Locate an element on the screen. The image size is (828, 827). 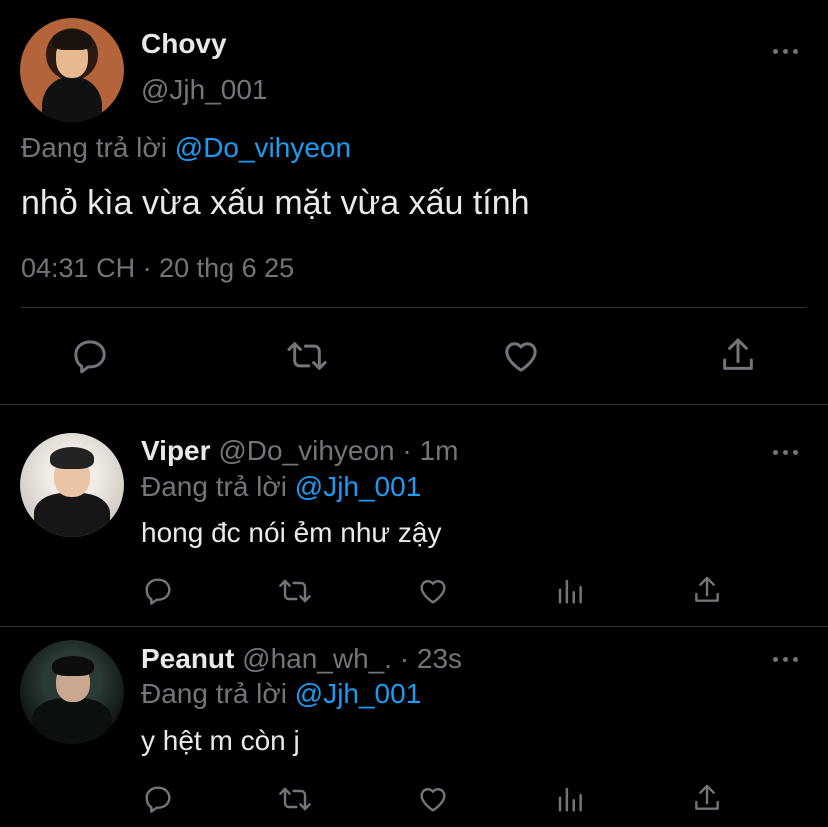
display-name: Chovy is located at coordinates (184, 44).